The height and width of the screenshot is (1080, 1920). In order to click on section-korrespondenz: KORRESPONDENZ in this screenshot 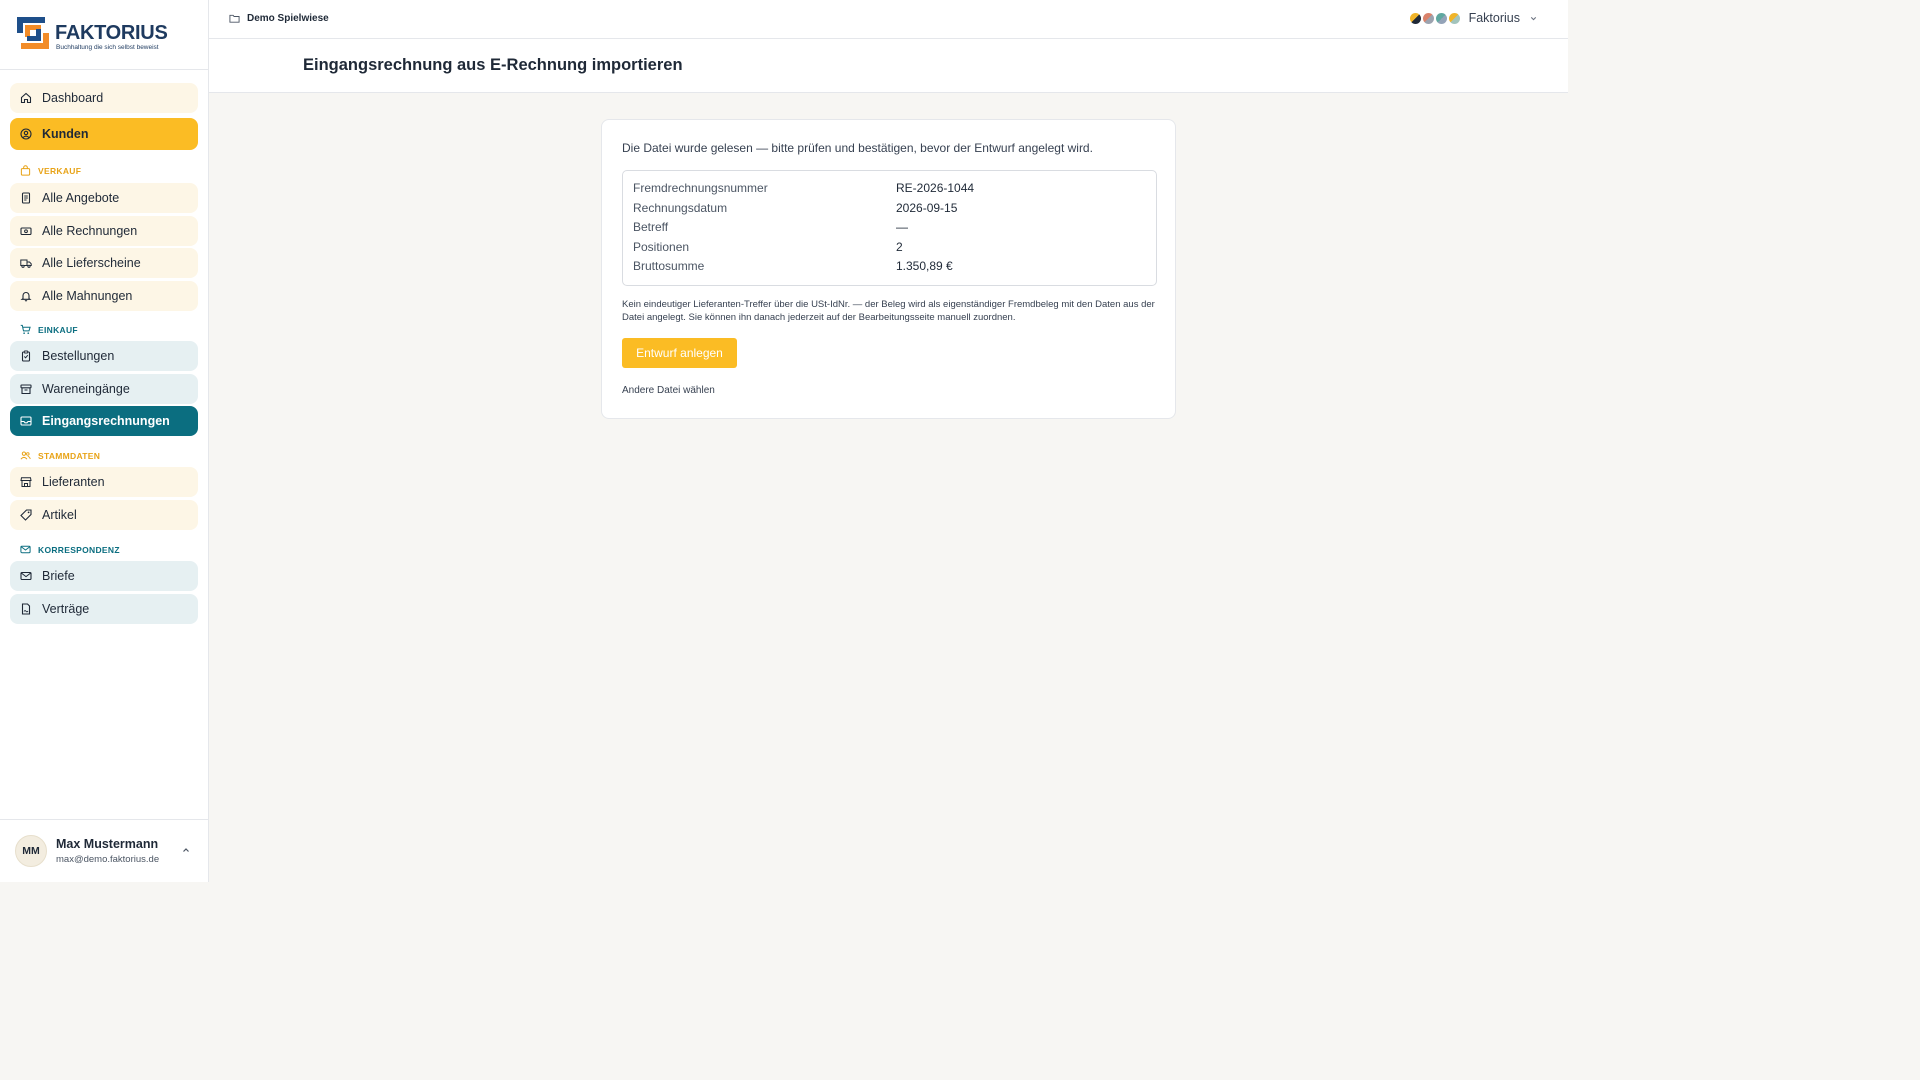, I will do `click(70, 549)`.